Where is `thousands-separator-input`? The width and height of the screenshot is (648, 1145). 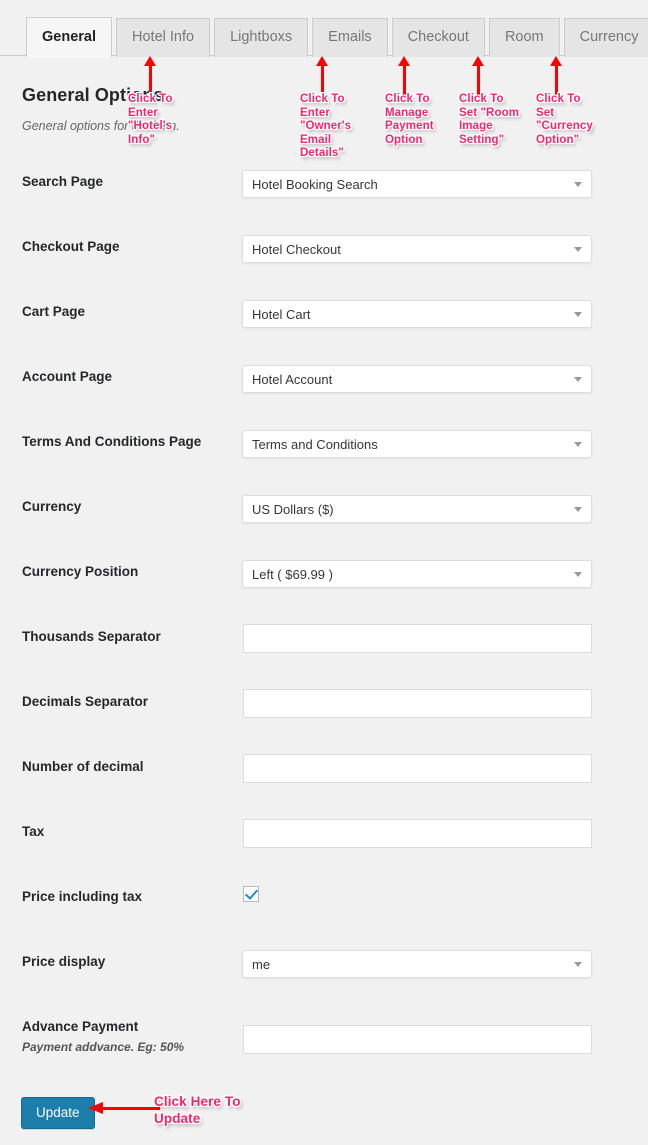 thousands-separator-input is located at coordinates (417, 638).